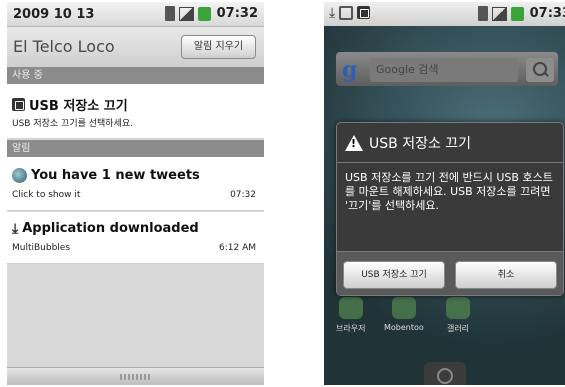  I want to click on ongoing-item-subtitle: USB 저장소 끄기를 선택하세요., so click(72, 124).